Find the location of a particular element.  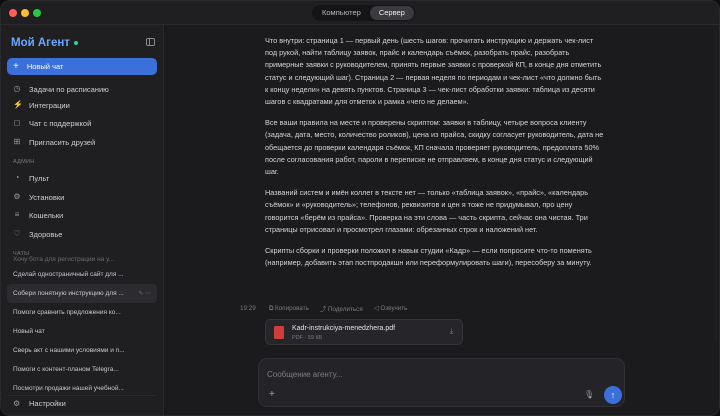

close-window-button is located at coordinates (13, 13).